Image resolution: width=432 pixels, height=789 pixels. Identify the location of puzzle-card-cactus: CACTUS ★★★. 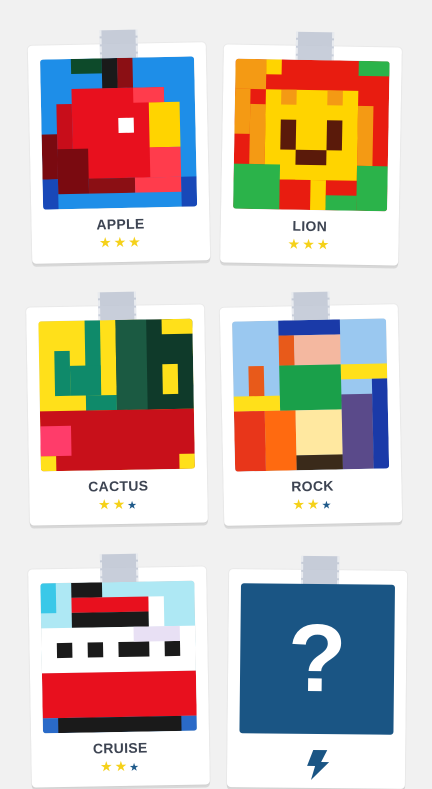
(117, 408).